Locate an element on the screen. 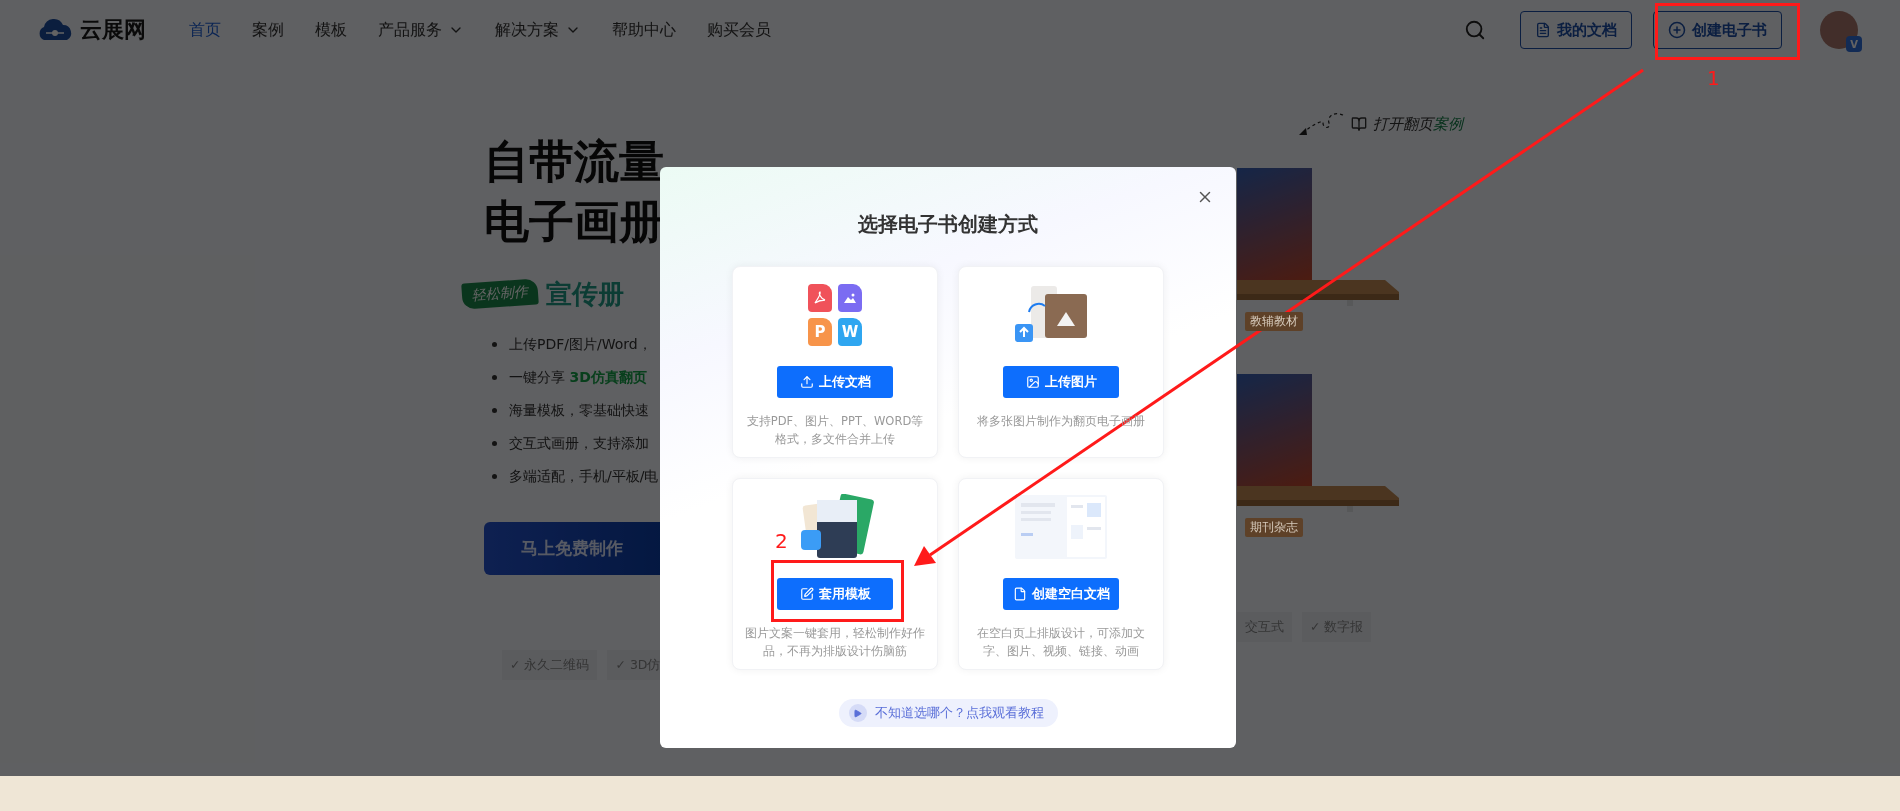 This screenshot has width=1900, height=811. annotation-number: 2 is located at coordinates (781, 541).